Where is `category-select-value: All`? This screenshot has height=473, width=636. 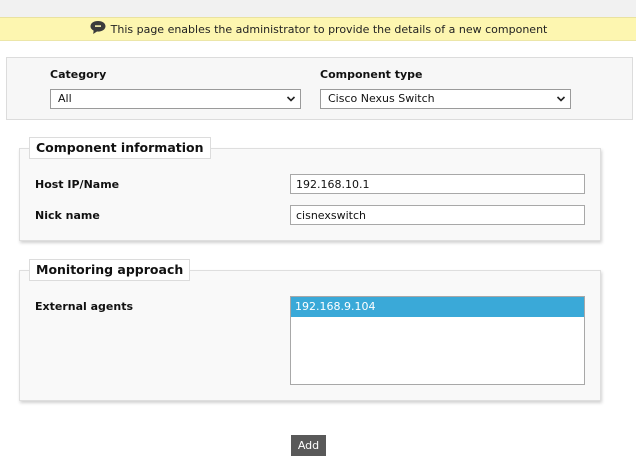 category-select-value: All is located at coordinates (65, 98).